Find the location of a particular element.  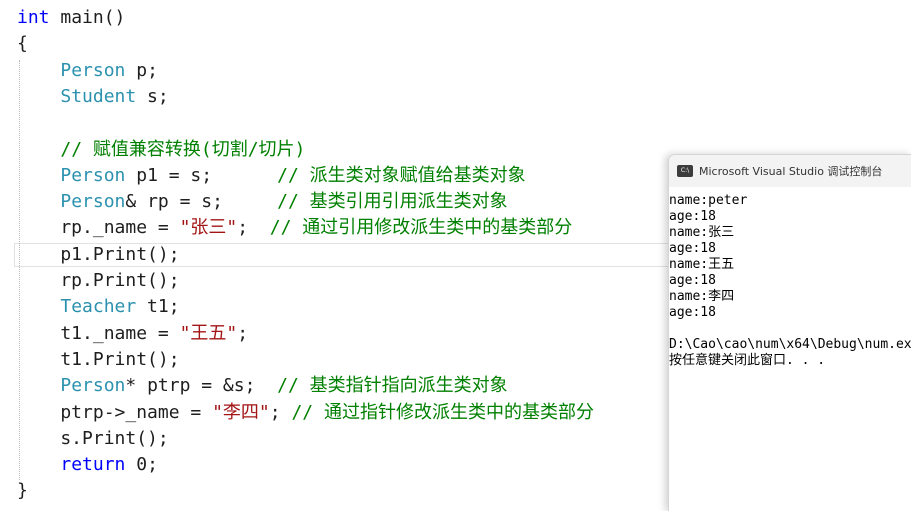

code-line: return 0; is located at coordinates (87, 465).